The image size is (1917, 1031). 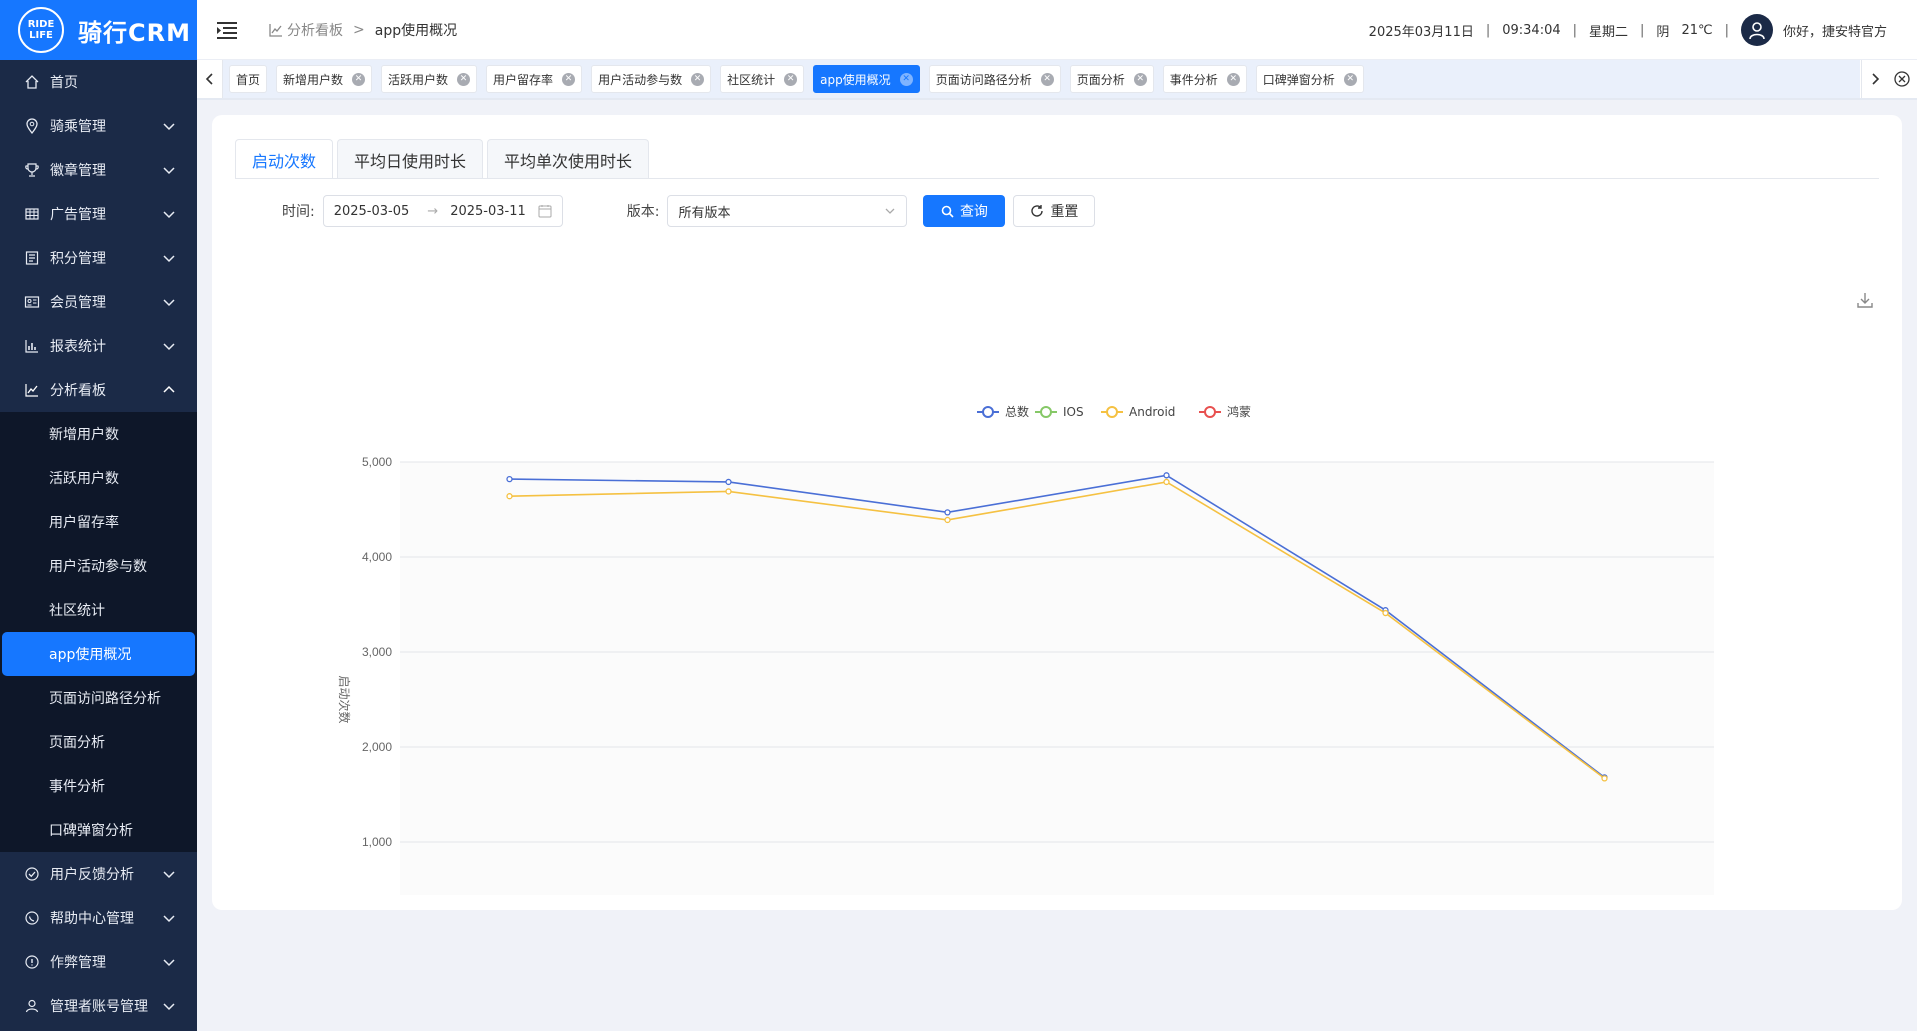 I want to click on sidebar-menu-bottom: 用户反馈分析 帮助中心管理 作弊管理管理者账号管理, so click(x=98, y=940).